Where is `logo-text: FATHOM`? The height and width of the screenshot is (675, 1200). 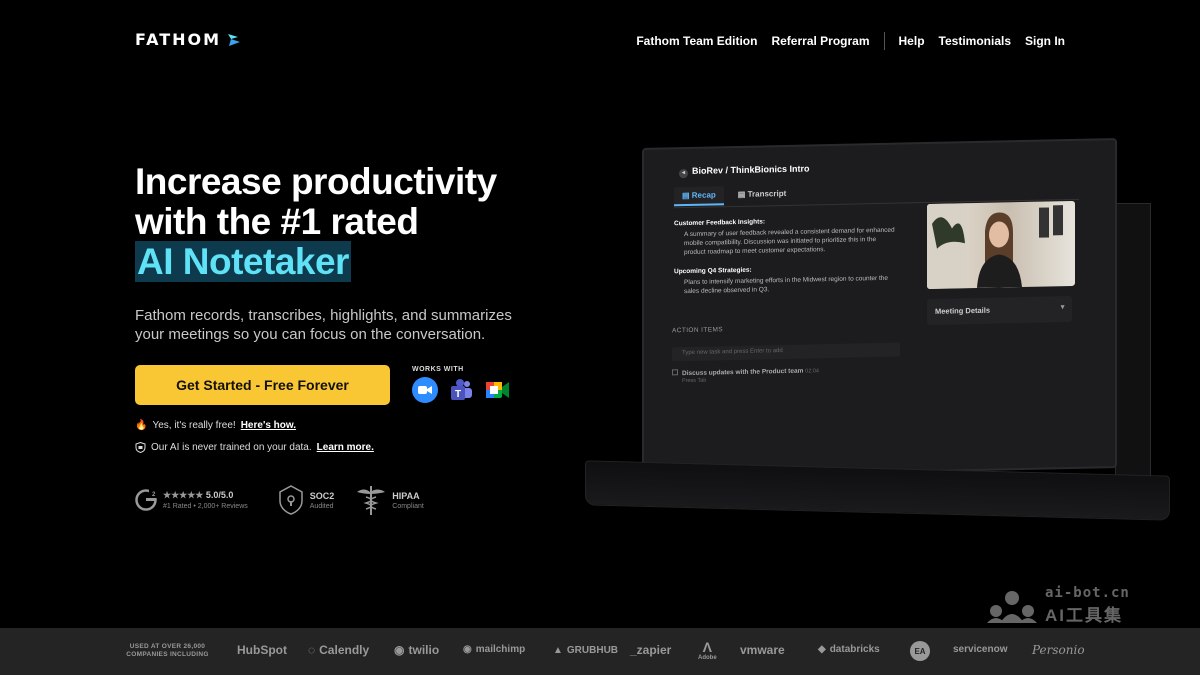 logo-text: FATHOM is located at coordinates (178, 39).